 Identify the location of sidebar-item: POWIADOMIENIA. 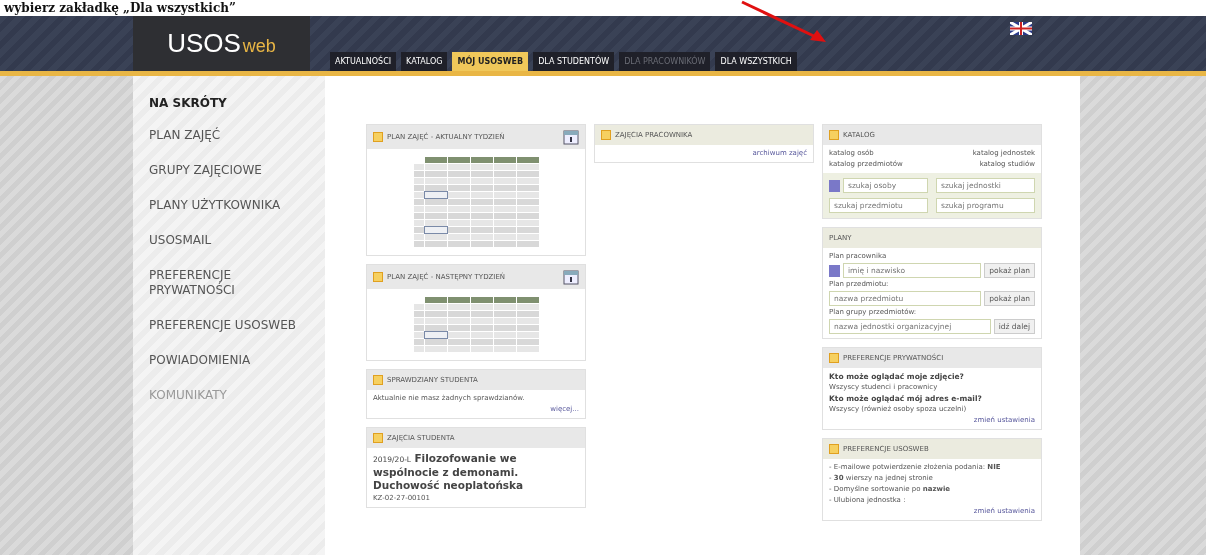
(224, 360).